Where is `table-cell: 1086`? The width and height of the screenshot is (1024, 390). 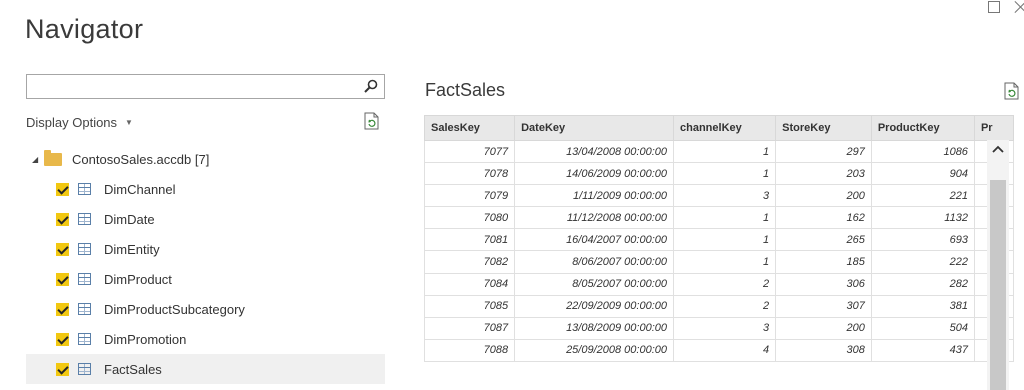 table-cell: 1086 is located at coordinates (922, 151).